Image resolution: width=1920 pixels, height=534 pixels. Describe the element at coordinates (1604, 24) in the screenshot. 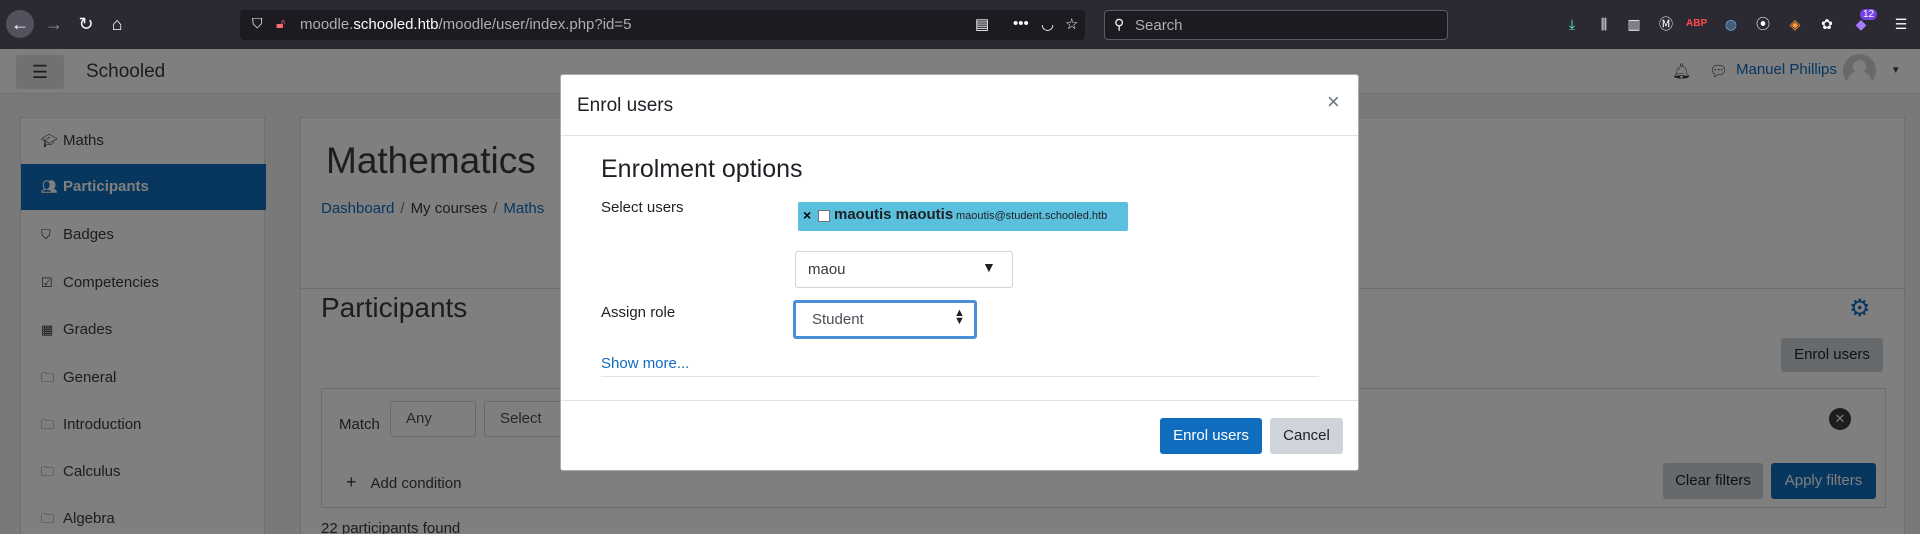

I see `library-icon: ⫼` at that location.